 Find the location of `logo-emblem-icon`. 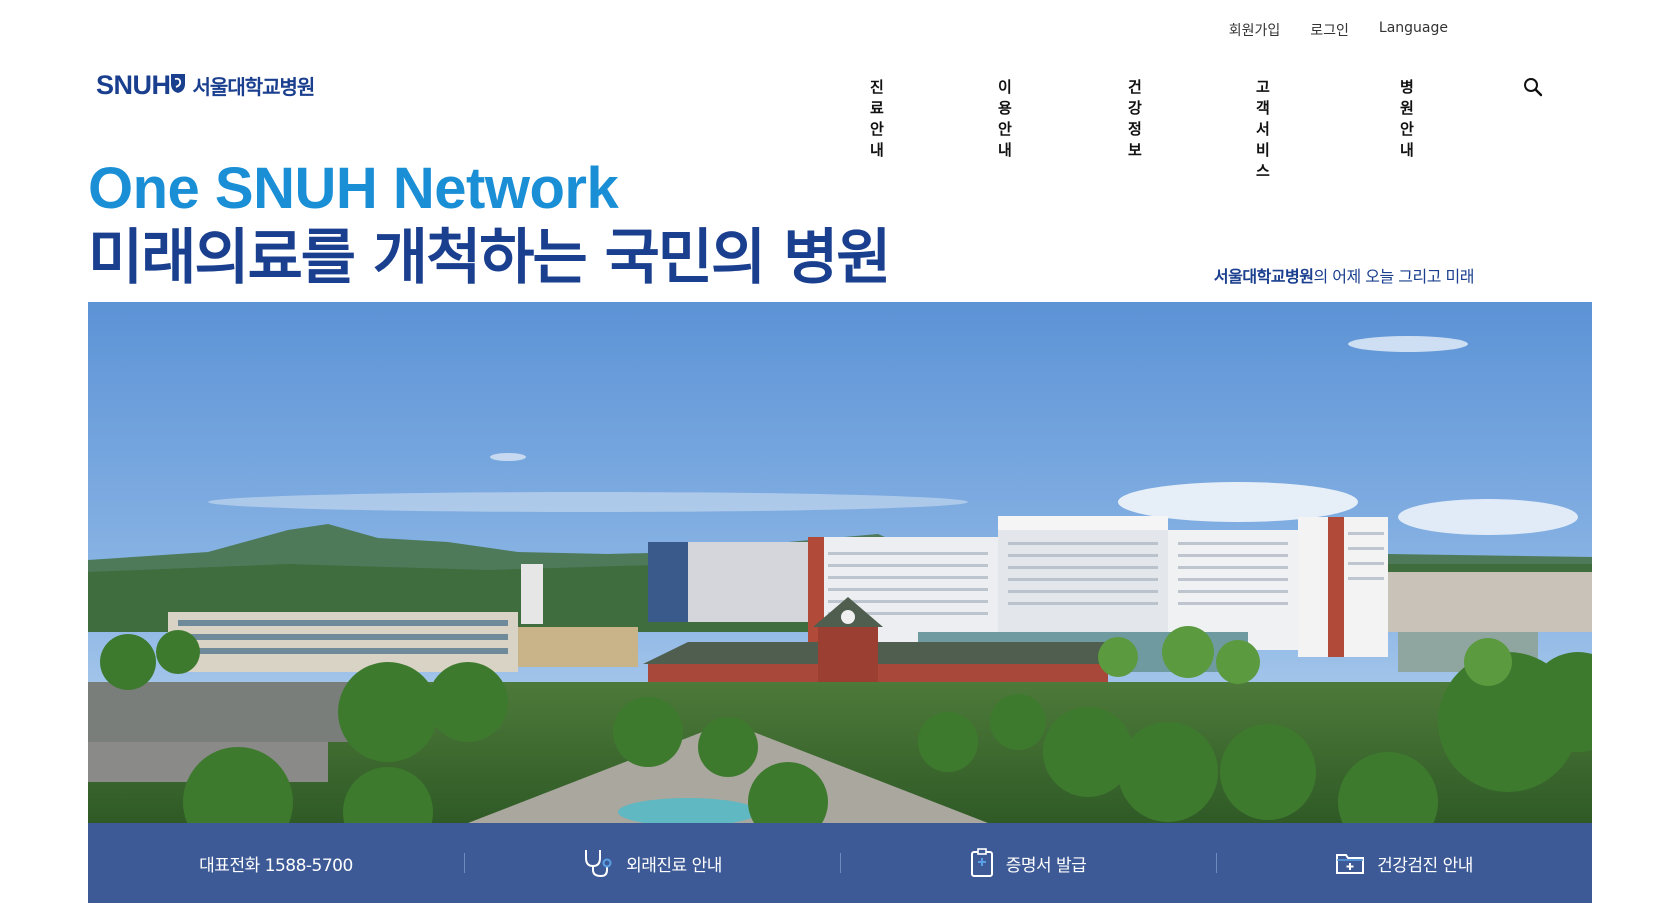

logo-emblem-icon is located at coordinates (177, 83).